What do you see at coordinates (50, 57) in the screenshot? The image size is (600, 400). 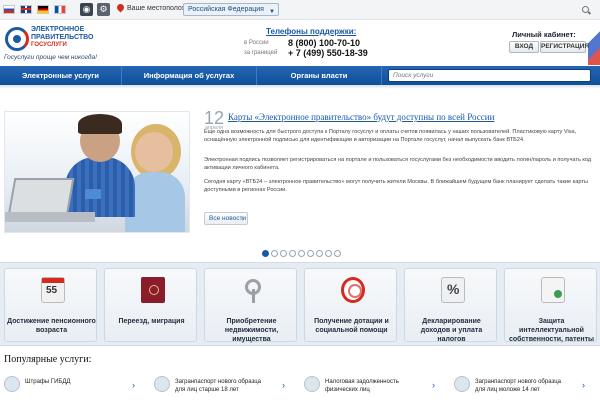 I see `tagline: Госуслуги проще чем никогда!` at bounding box center [50, 57].